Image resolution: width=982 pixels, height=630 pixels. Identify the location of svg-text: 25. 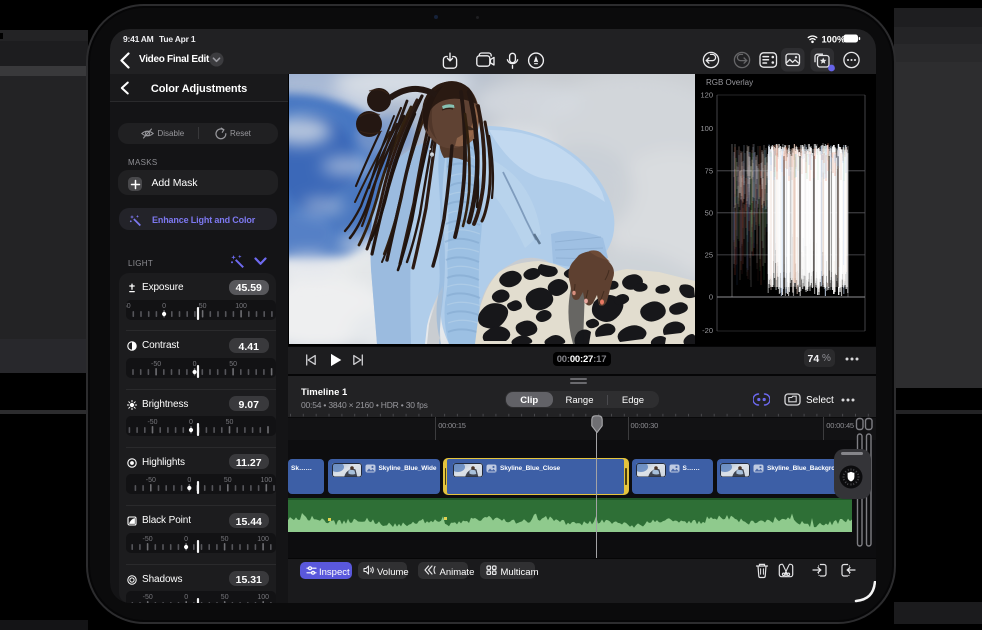
(709, 254).